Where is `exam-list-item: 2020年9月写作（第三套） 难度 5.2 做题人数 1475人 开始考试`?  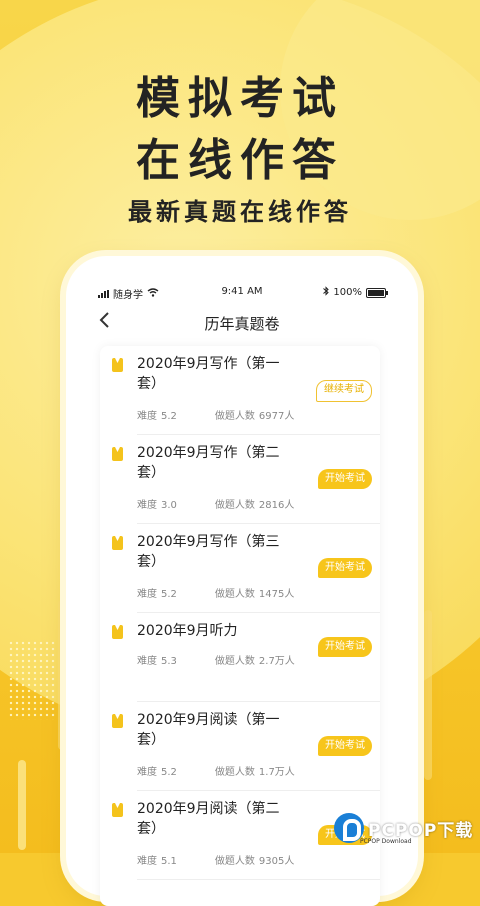
exam-list-item: 2020年9月写作（第三套） 难度 5.2 做题人数 1475人 开始考试 is located at coordinates (240, 568).